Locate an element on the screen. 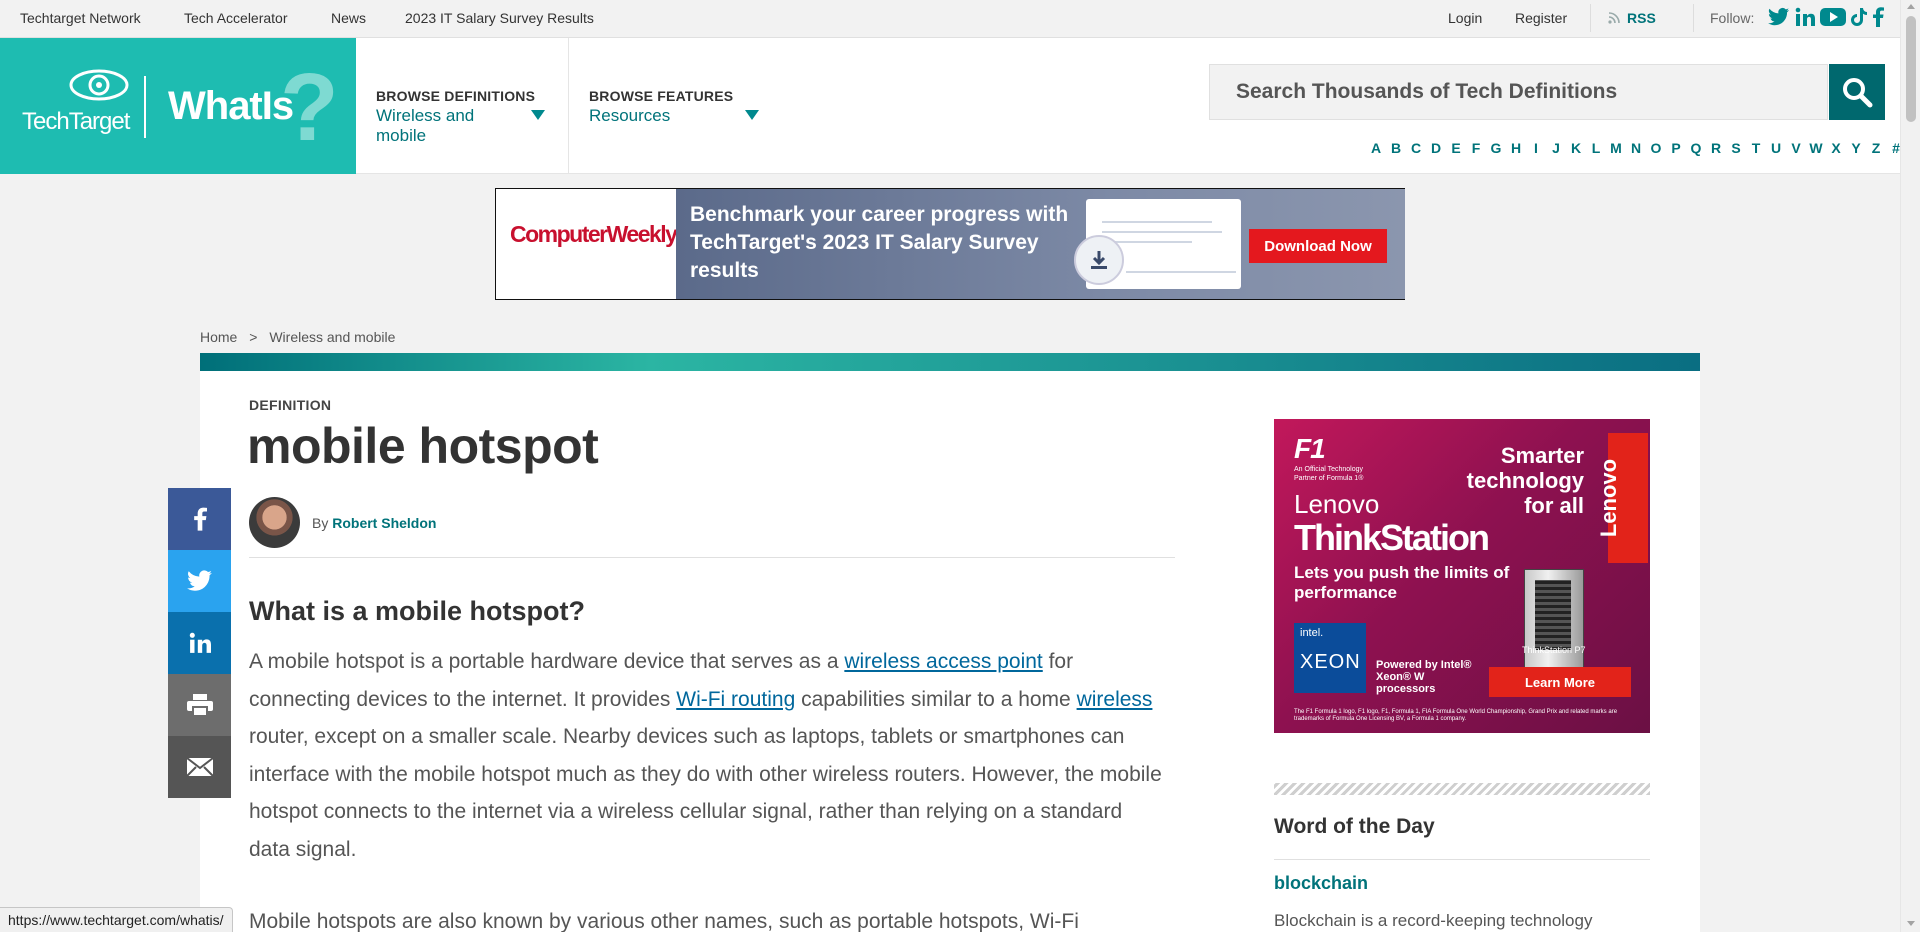 The height and width of the screenshot is (932, 1920). tech-accelerator-link: Tech Accelerator is located at coordinates (236, 18).